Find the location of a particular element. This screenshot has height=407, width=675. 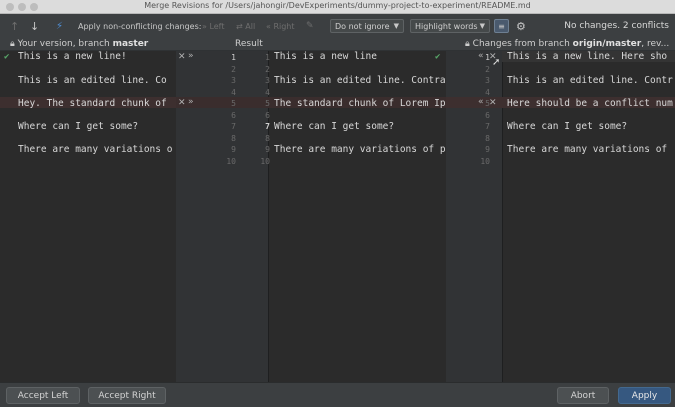

merge-status-text: No changes. 2 conflicts is located at coordinates (616, 26).